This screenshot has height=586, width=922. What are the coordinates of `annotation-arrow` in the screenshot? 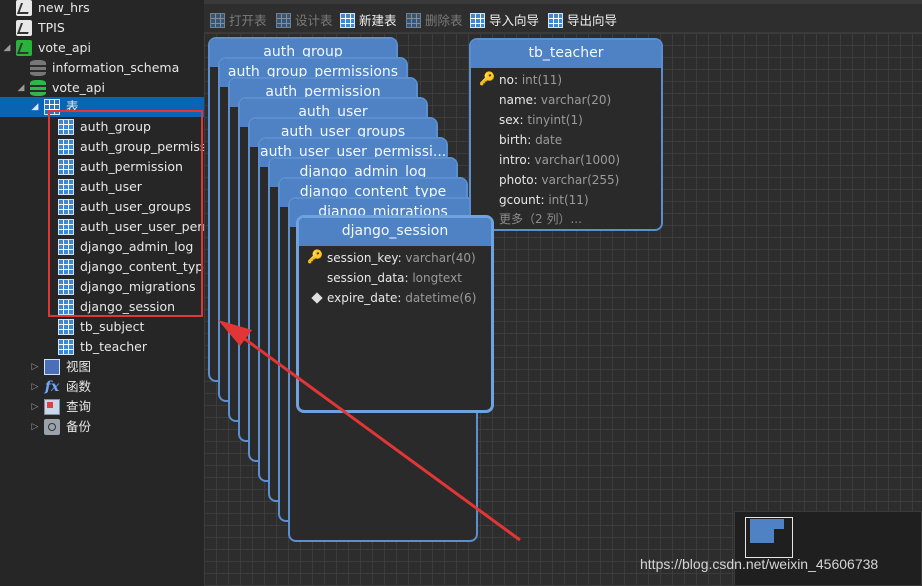 It's located at (369, 431).